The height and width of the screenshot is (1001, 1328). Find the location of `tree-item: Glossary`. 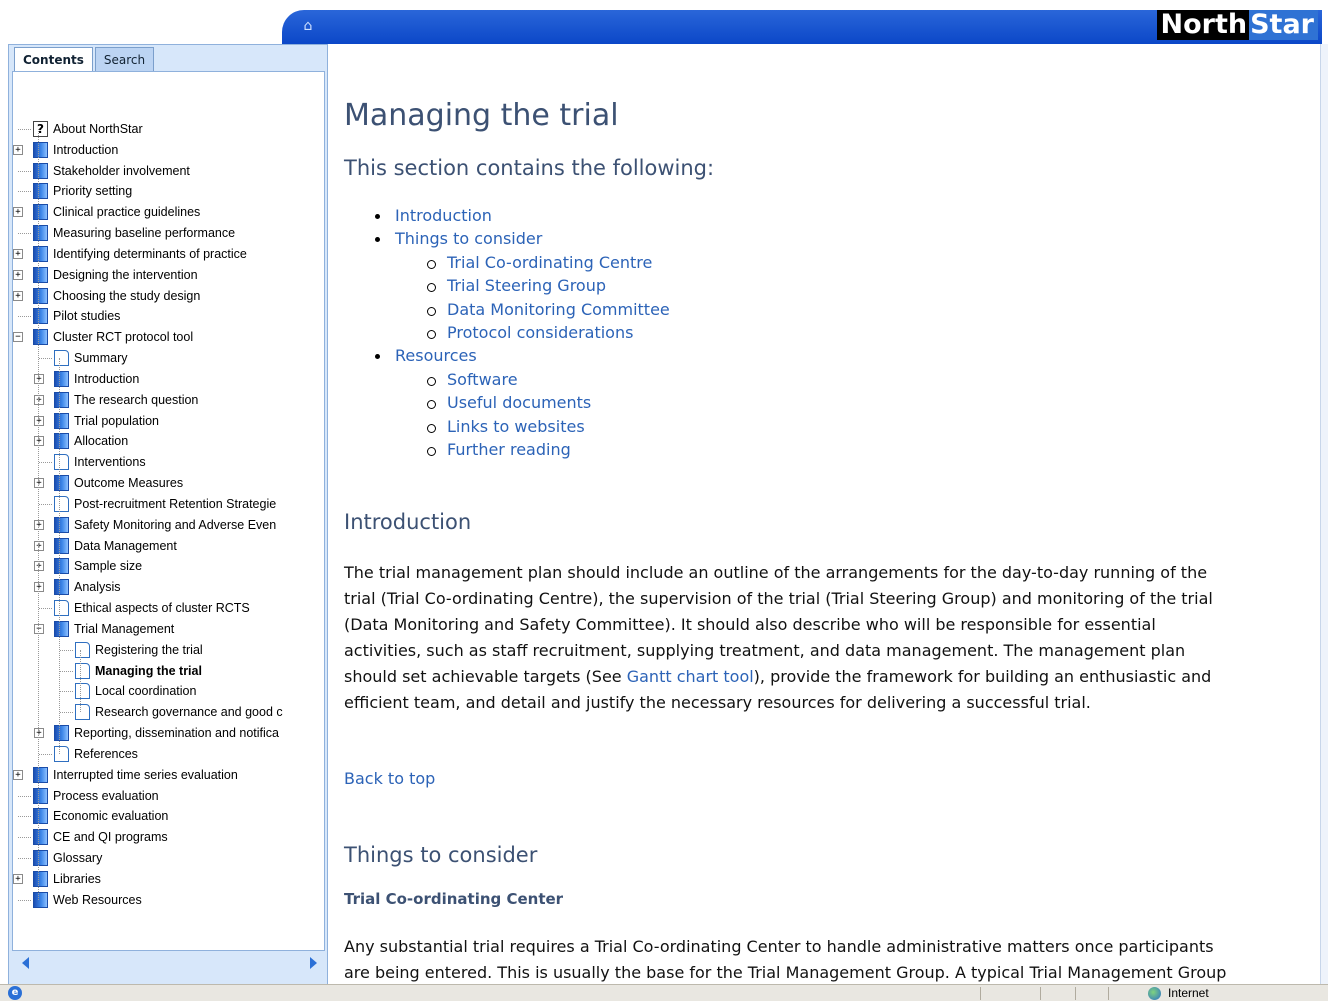

tree-item: Glossary is located at coordinates (168, 858).